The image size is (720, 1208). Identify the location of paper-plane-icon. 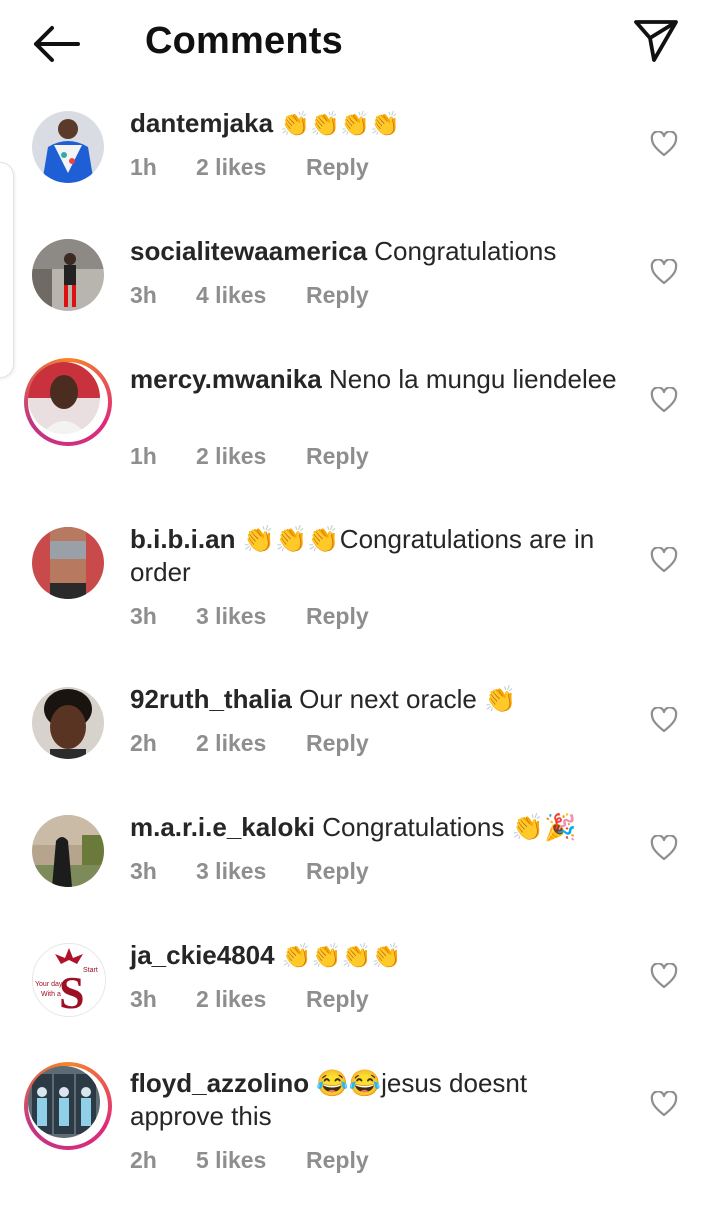
(656, 41).